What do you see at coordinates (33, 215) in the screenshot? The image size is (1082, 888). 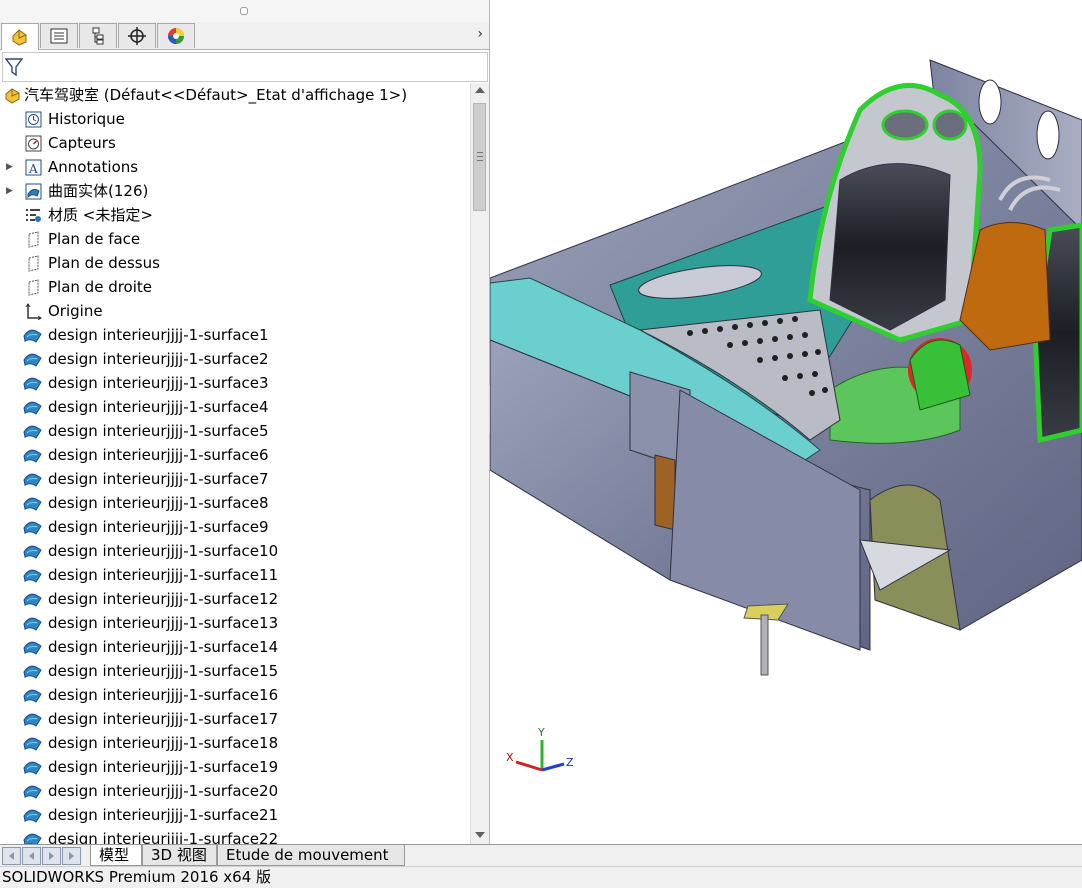 I see `material-icon` at bounding box center [33, 215].